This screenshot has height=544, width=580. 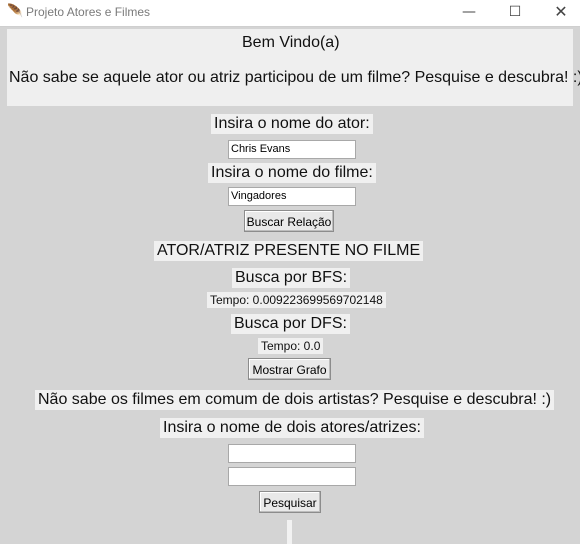 I want to click on search-button: Pesquisar, so click(x=290, y=502).